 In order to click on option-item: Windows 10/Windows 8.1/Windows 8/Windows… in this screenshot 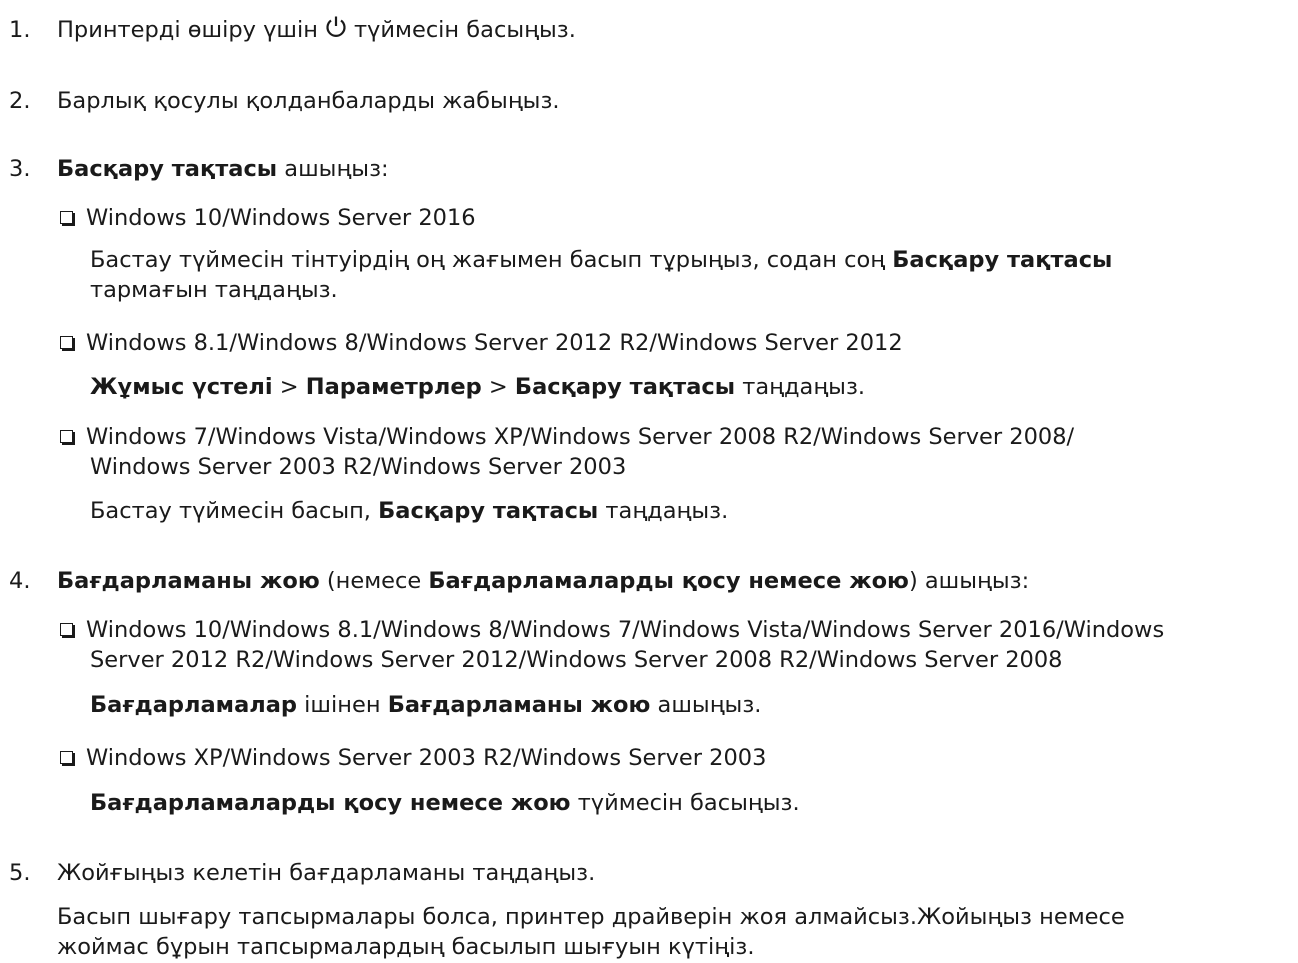, I will do `click(612, 630)`.